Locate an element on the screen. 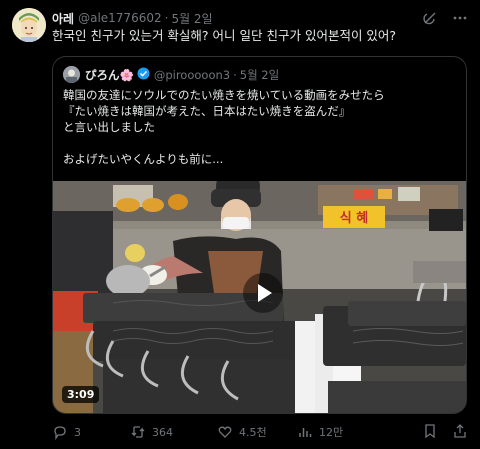 The image size is (480, 449). share-button is located at coordinates (460, 432).